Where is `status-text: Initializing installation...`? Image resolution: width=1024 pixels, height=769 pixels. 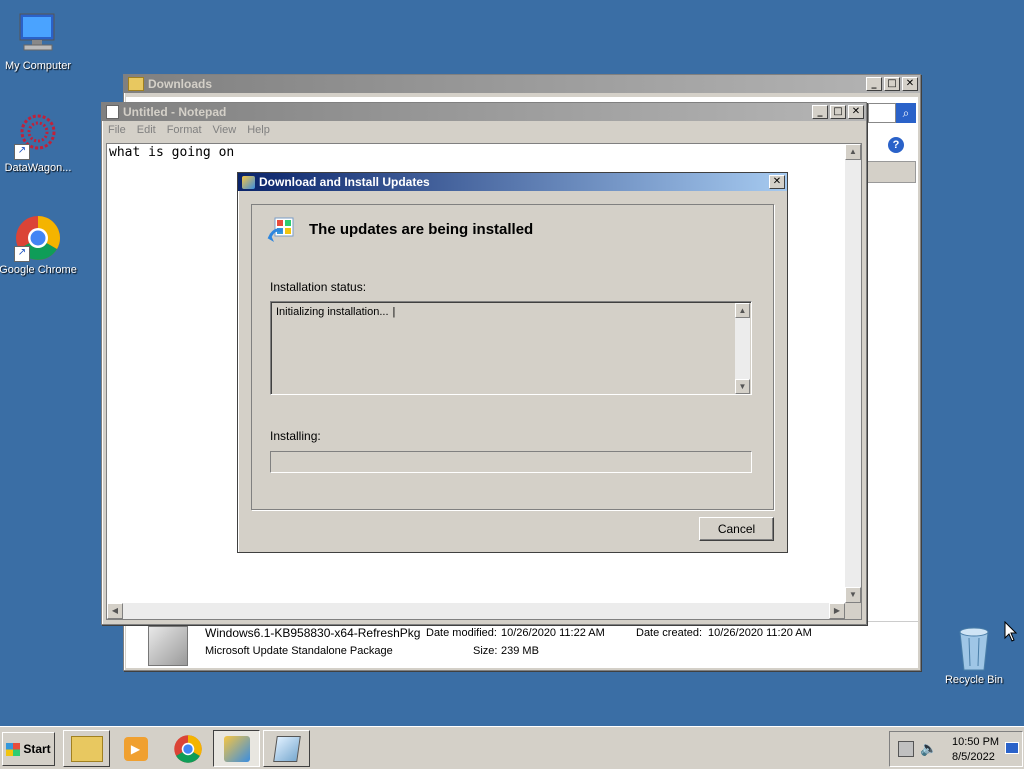
status-text: Initializing installation... is located at coordinates (335, 312).